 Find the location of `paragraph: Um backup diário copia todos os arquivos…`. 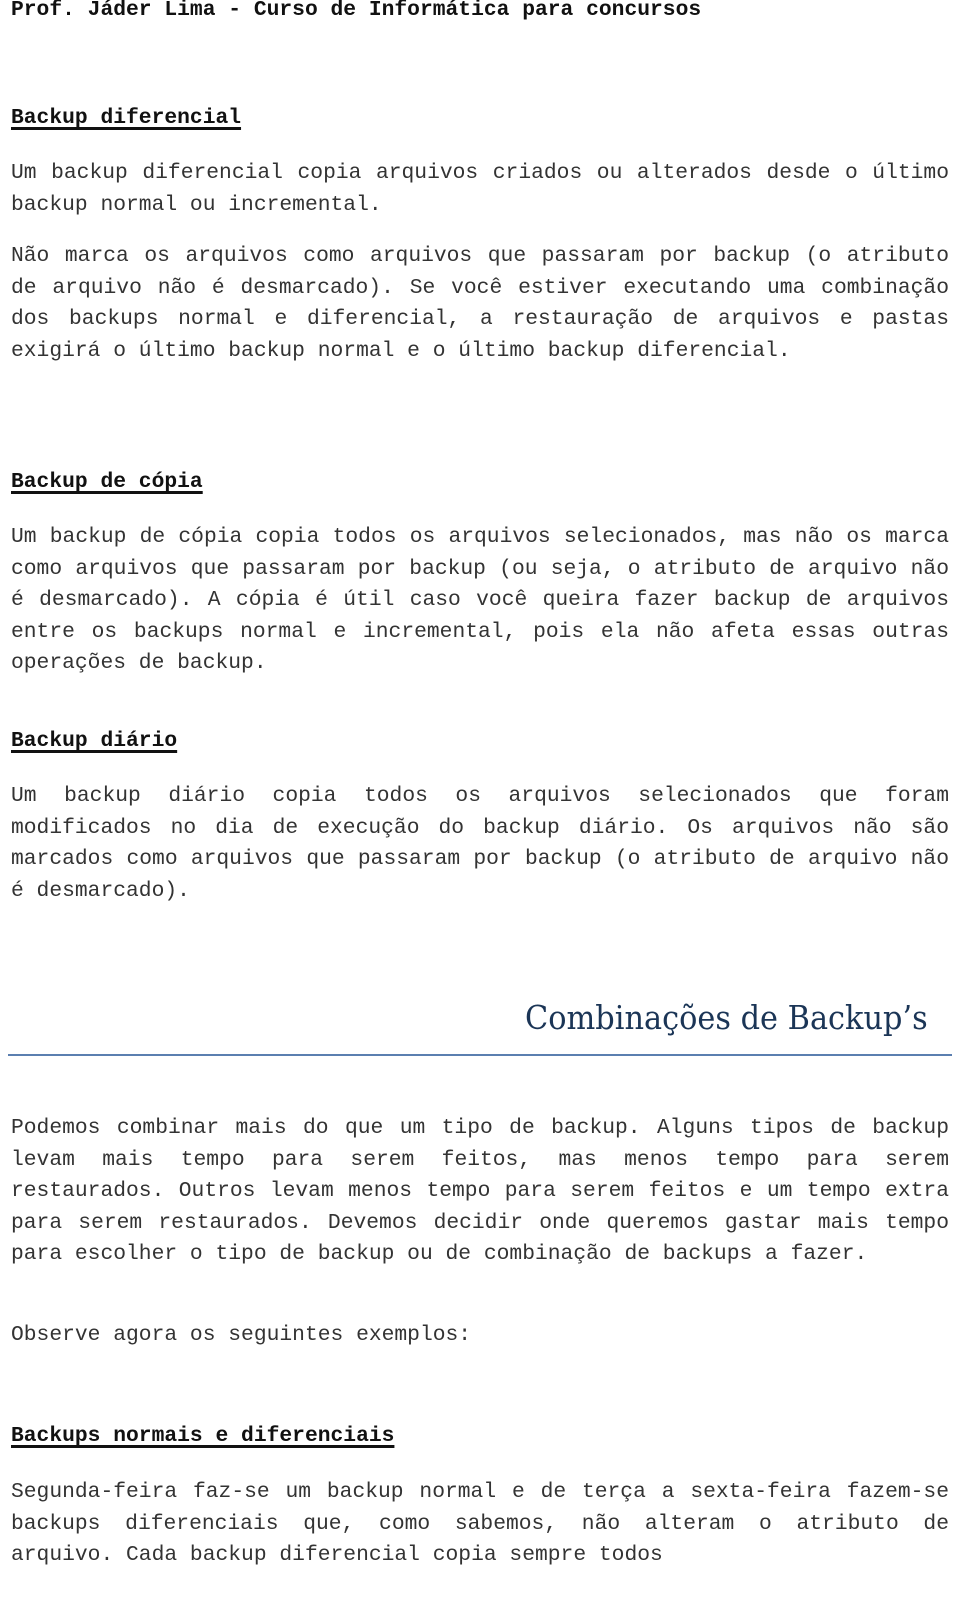

paragraph: Um backup diário copia todos os arquivos… is located at coordinates (480, 843).